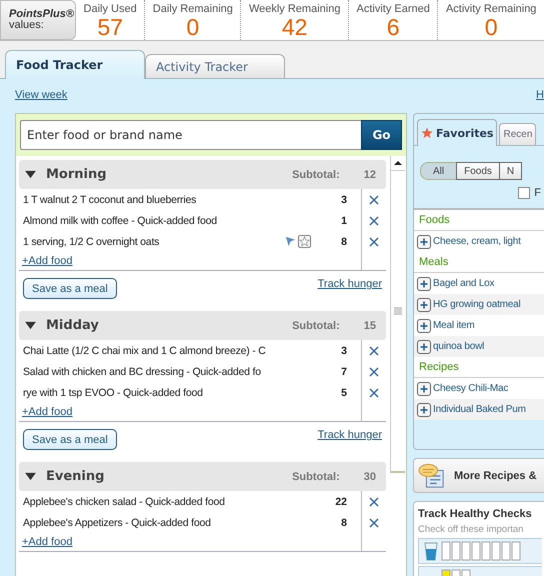 The width and height of the screenshot is (544, 576). Describe the element at coordinates (343, 392) in the screenshot. I see `food-points: 5` at that location.